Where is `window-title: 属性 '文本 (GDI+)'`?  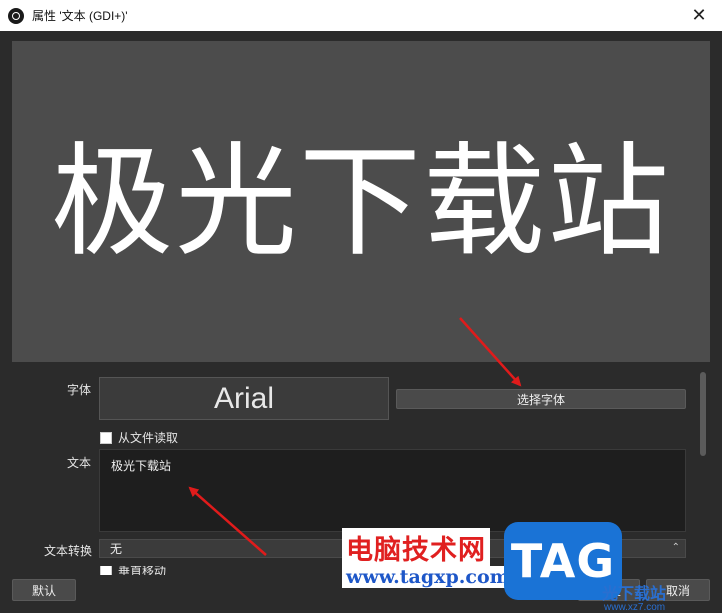 window-title: 属性 '文本 (GDI+)' is located at coordinates (80, 16).